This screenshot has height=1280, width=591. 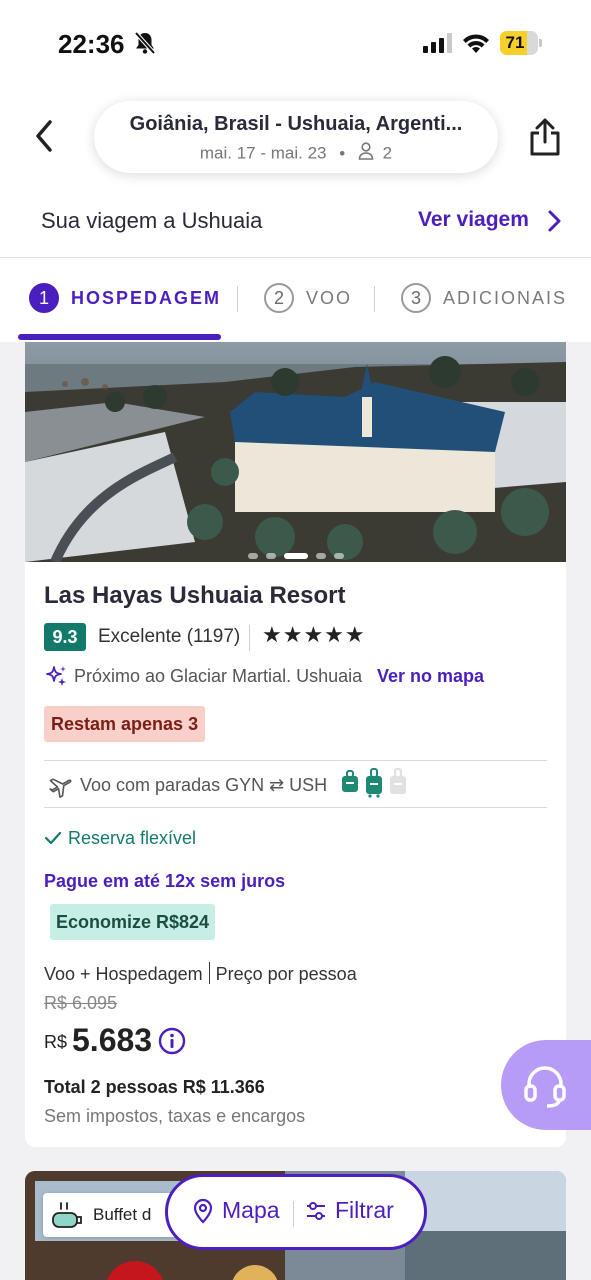 I want to click on filter-sliders-icon, so click(x=316, y=1210).